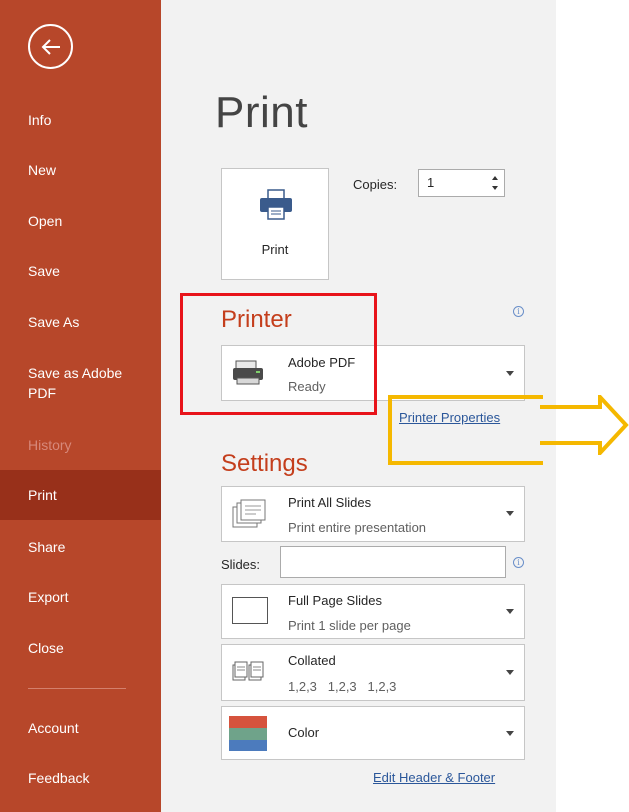 This screenshot has width=629, height=812. Describe the element at coordinates (312, 660) in the screenshot. I see `collation-title: Collated` at that location.